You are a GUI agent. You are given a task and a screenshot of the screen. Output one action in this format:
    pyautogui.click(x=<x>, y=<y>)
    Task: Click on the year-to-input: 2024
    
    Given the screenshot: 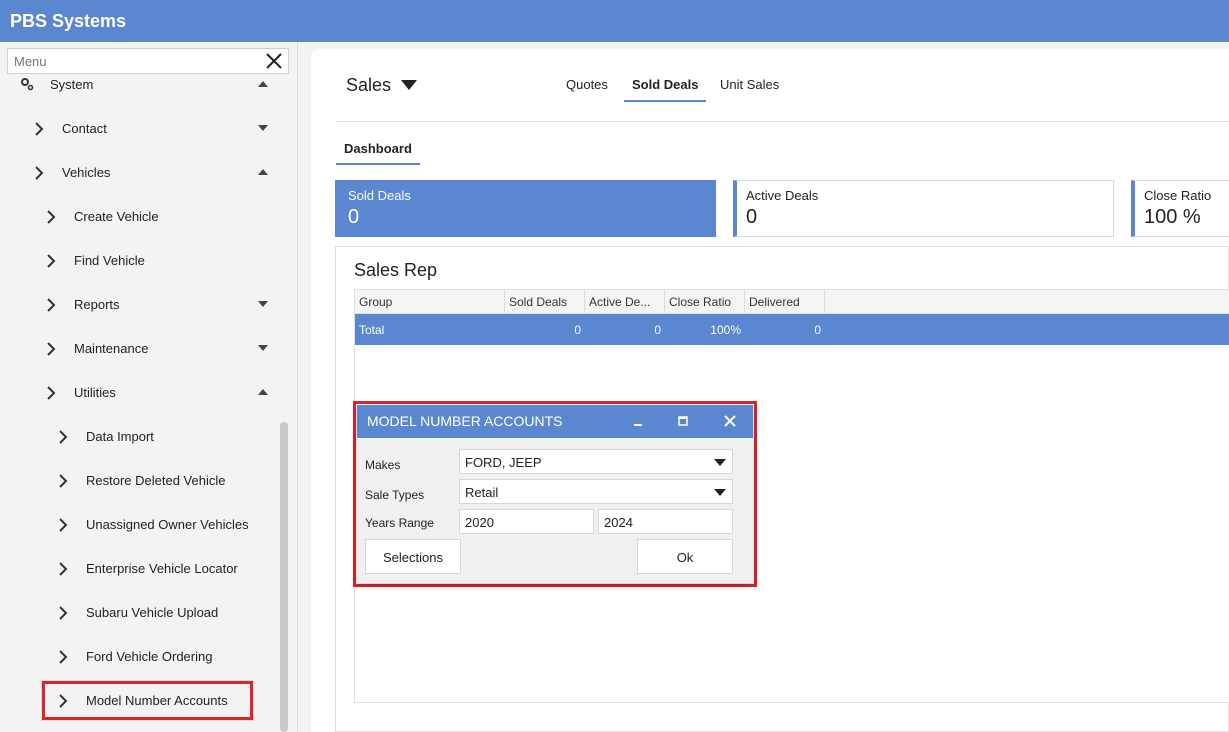 What is the action you would take?
    pyautogui.click(x=665, y=521)
    